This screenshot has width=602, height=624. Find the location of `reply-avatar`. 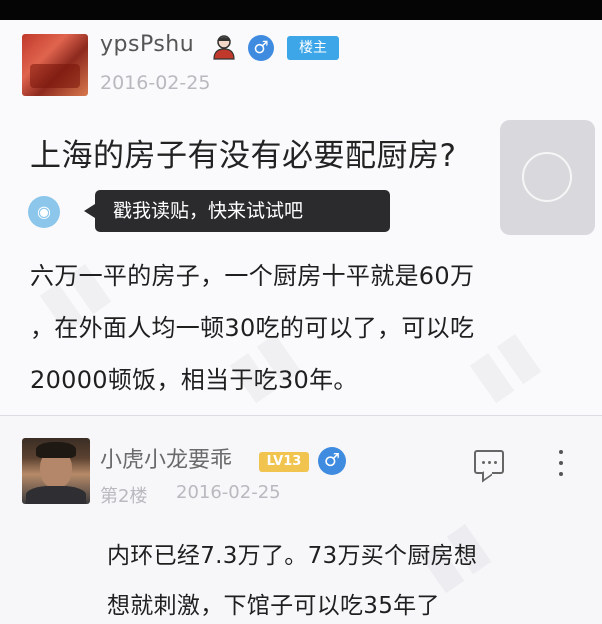

reply-avatar is located at coordinates (56, 471).